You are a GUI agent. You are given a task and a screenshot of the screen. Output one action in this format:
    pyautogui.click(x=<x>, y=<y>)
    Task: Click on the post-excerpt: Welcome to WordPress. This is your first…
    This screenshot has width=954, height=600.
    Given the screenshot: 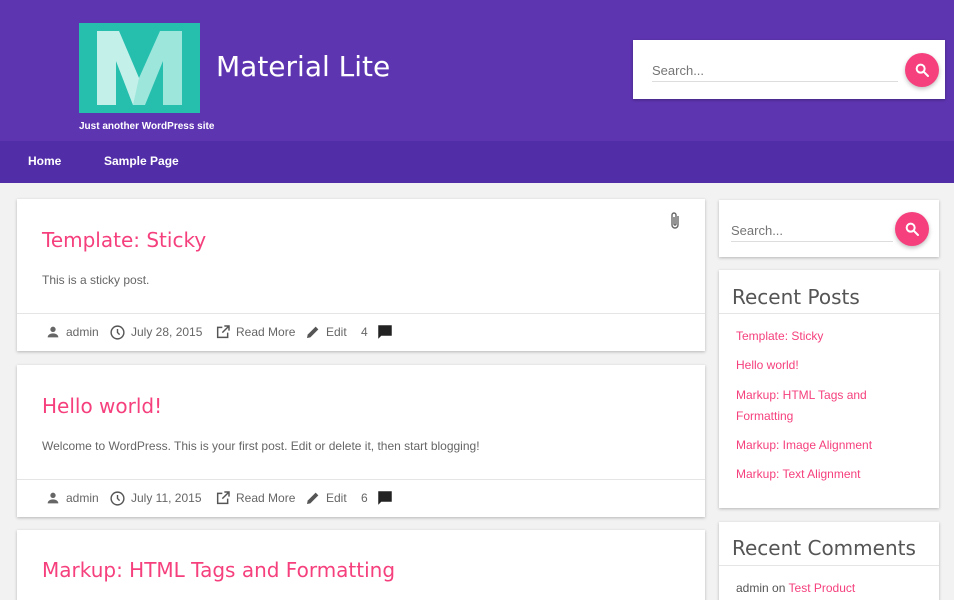 What is the action you would take?
    pyautogui.click(x=261, y=446)
    